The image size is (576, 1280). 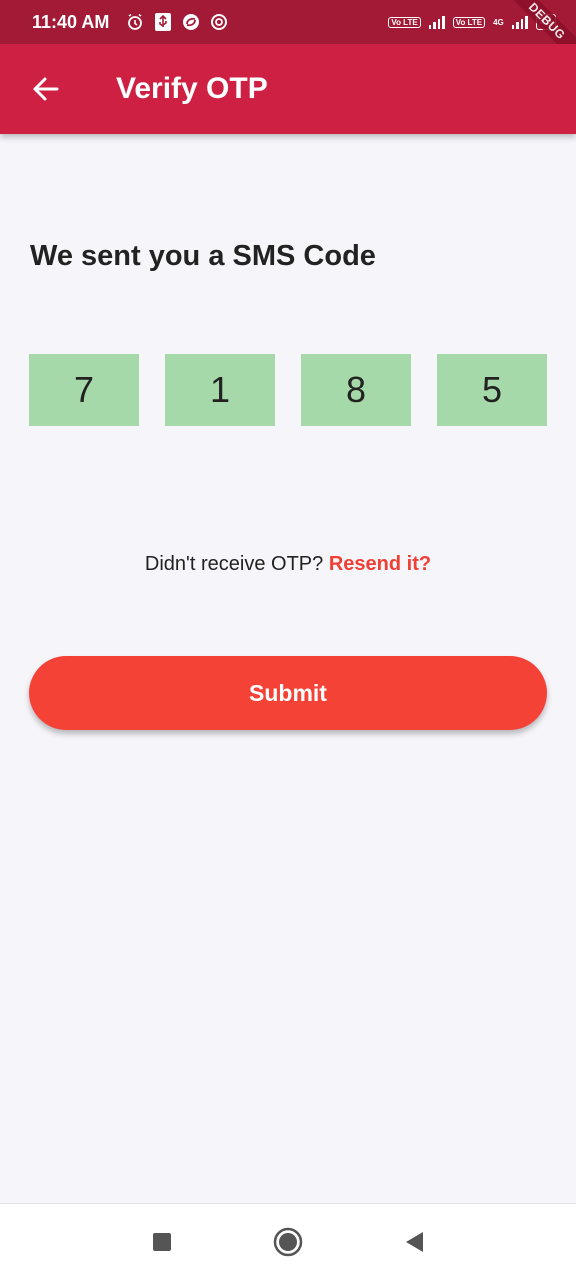 What do you see at coordinates (288, 89) in the screenshot?
I see `app-bar: Verify OTP` at bounding box center [288, 89].